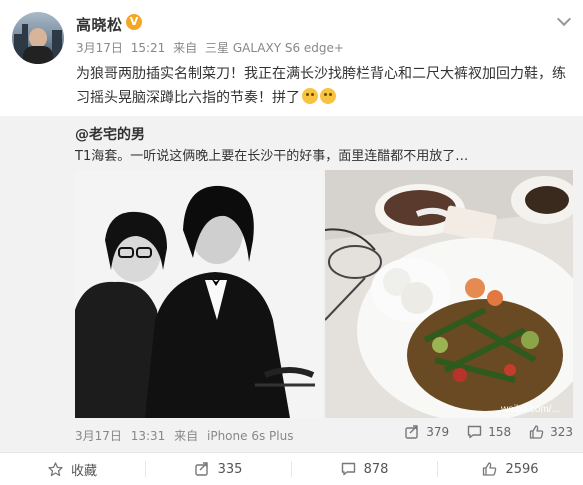 The width and height of the screenshot is (583, 485). I want to click on star-icon, so click(55, 468).